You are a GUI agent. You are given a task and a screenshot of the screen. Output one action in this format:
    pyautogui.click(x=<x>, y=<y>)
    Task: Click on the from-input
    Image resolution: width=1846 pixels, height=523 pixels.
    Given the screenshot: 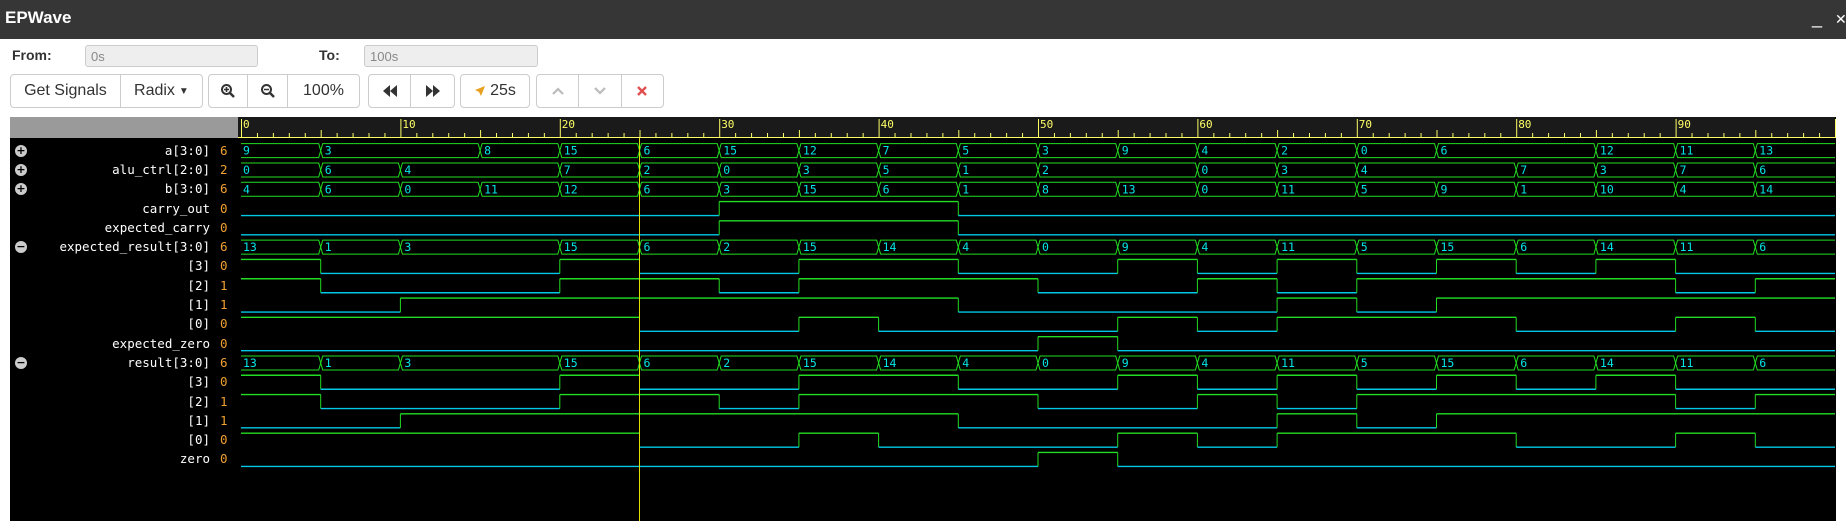 What is the action you would take?
    pyautogui.click(x=171, y=56)
    